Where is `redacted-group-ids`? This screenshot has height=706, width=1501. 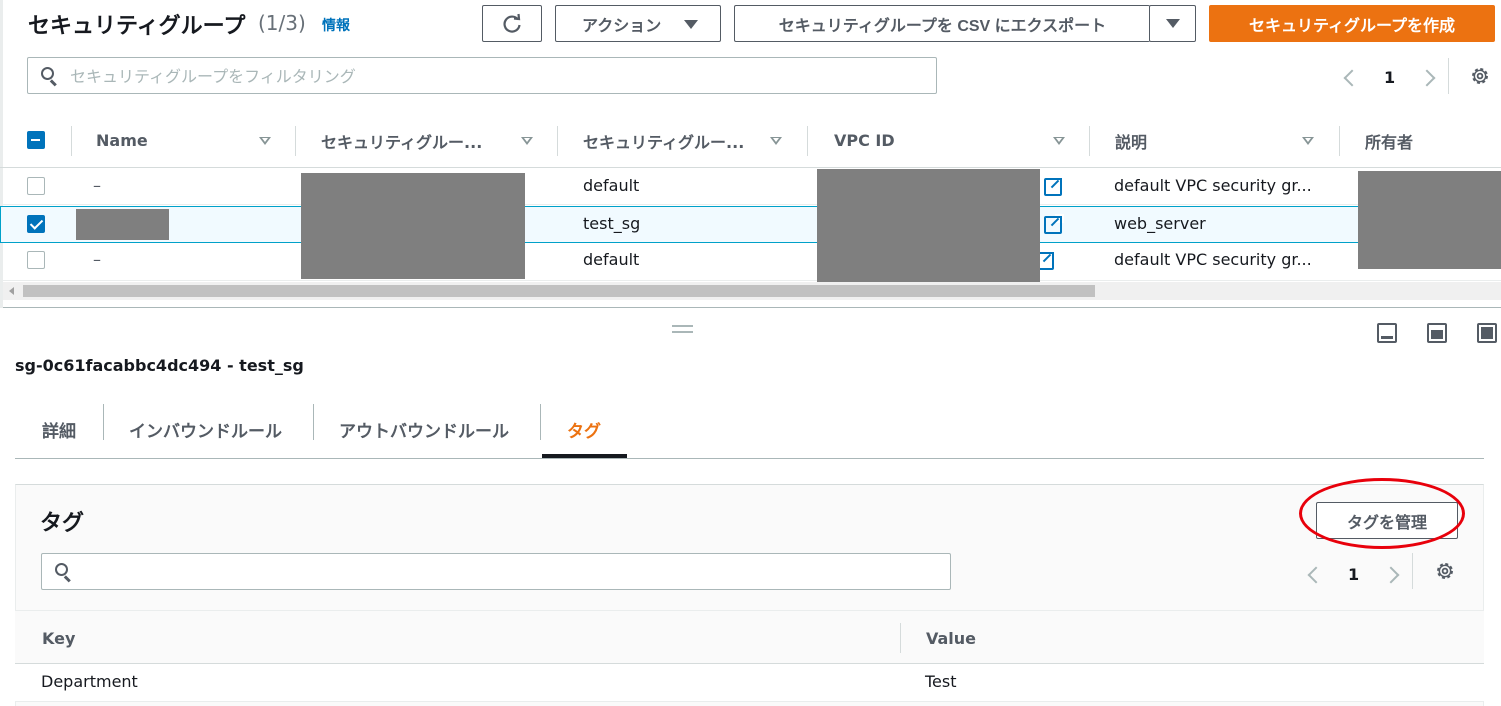
redacted-group-ids is located at coordinates (413, 226).